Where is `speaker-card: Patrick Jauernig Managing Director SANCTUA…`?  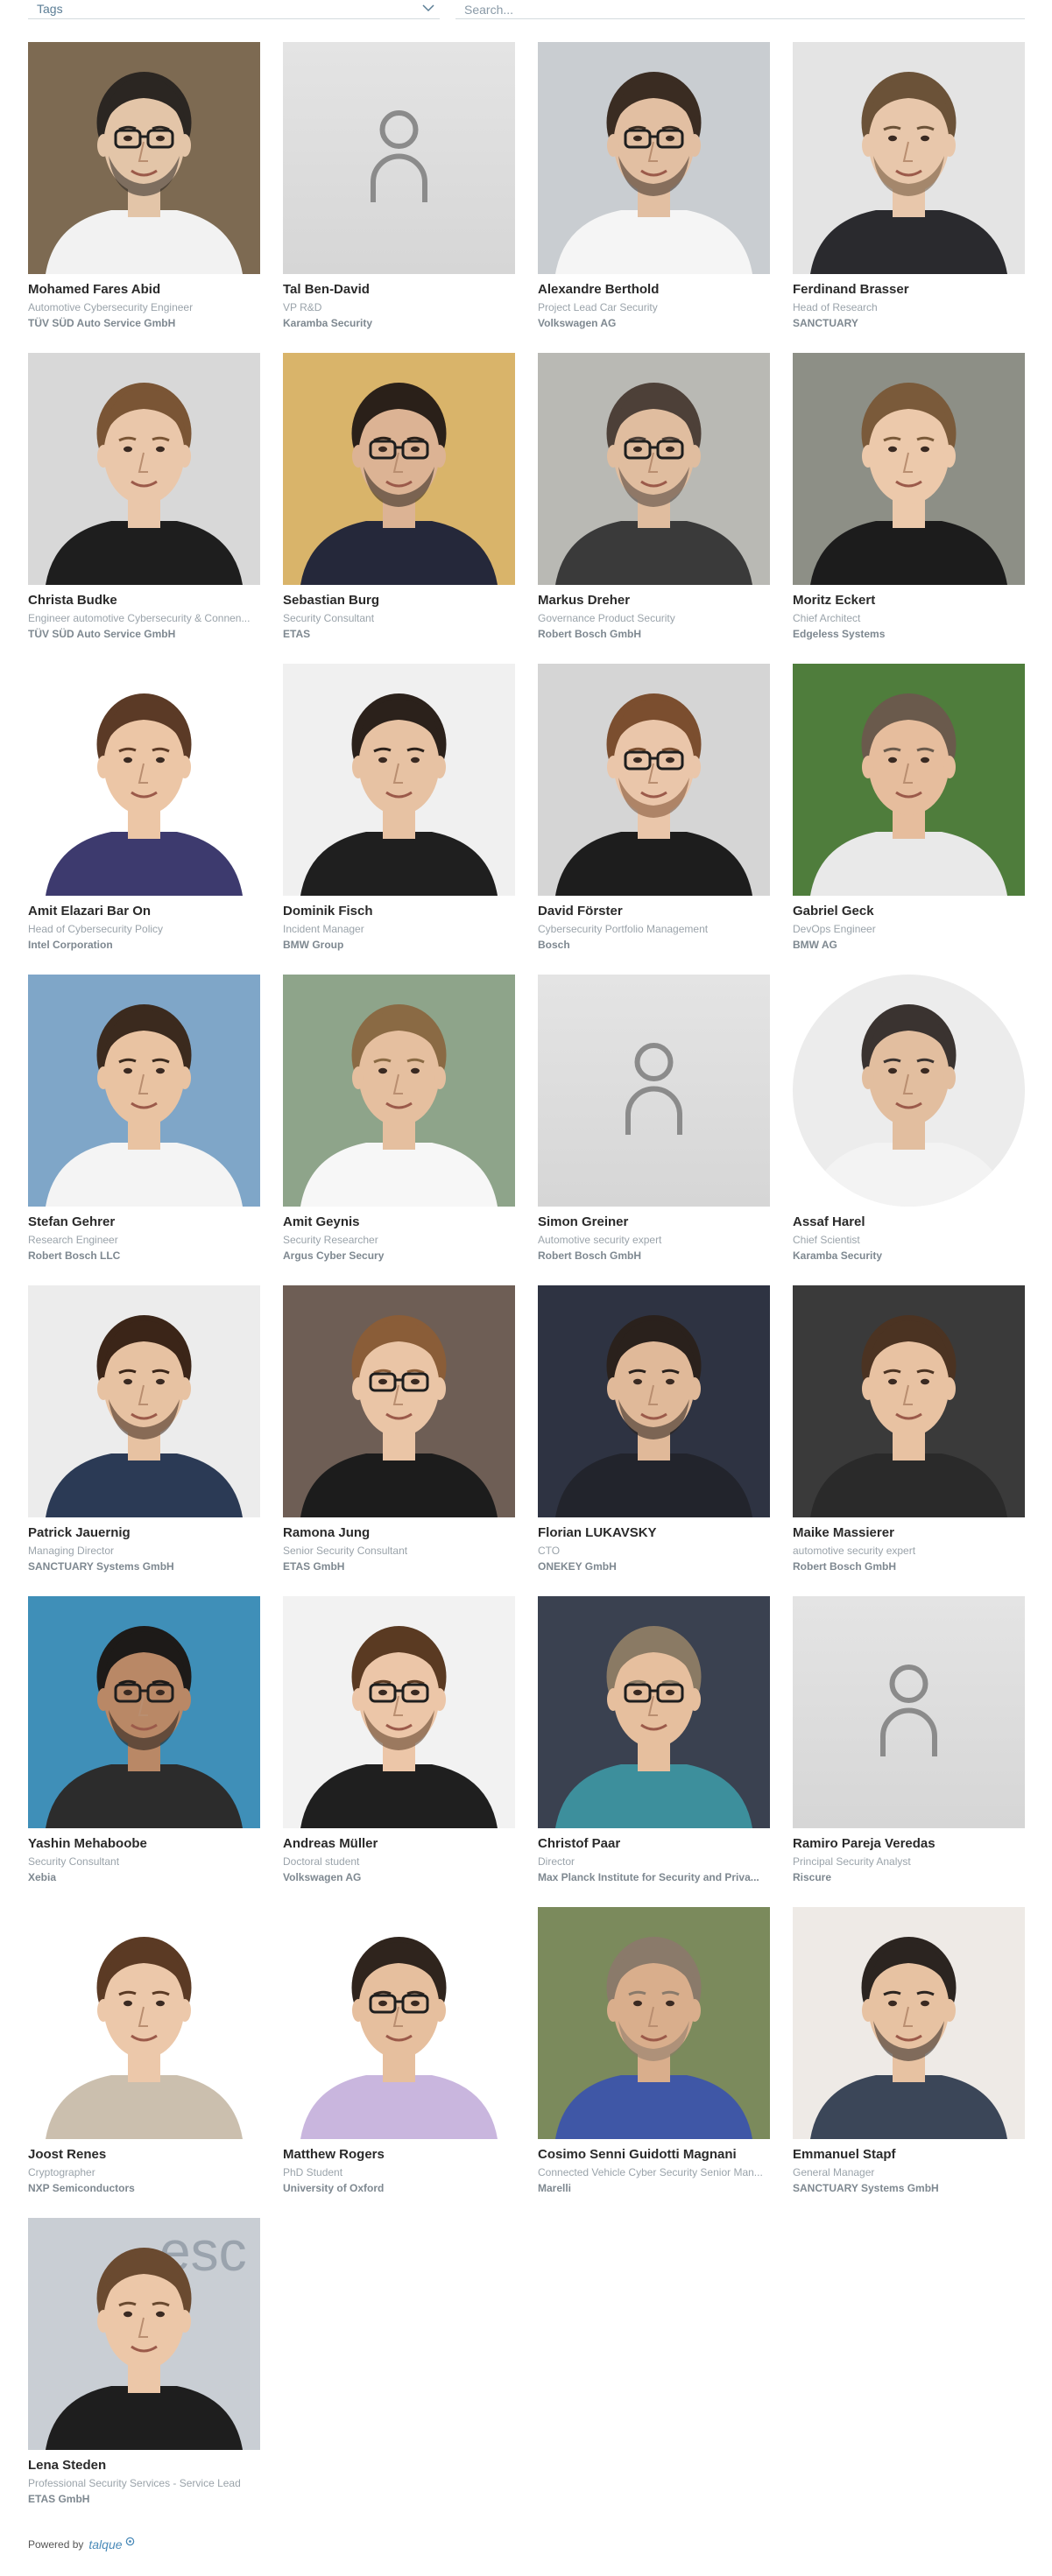 speaker-card: Patrick Jauernig Managing Director SANCTUA… is located at coordinates (144, 1440).